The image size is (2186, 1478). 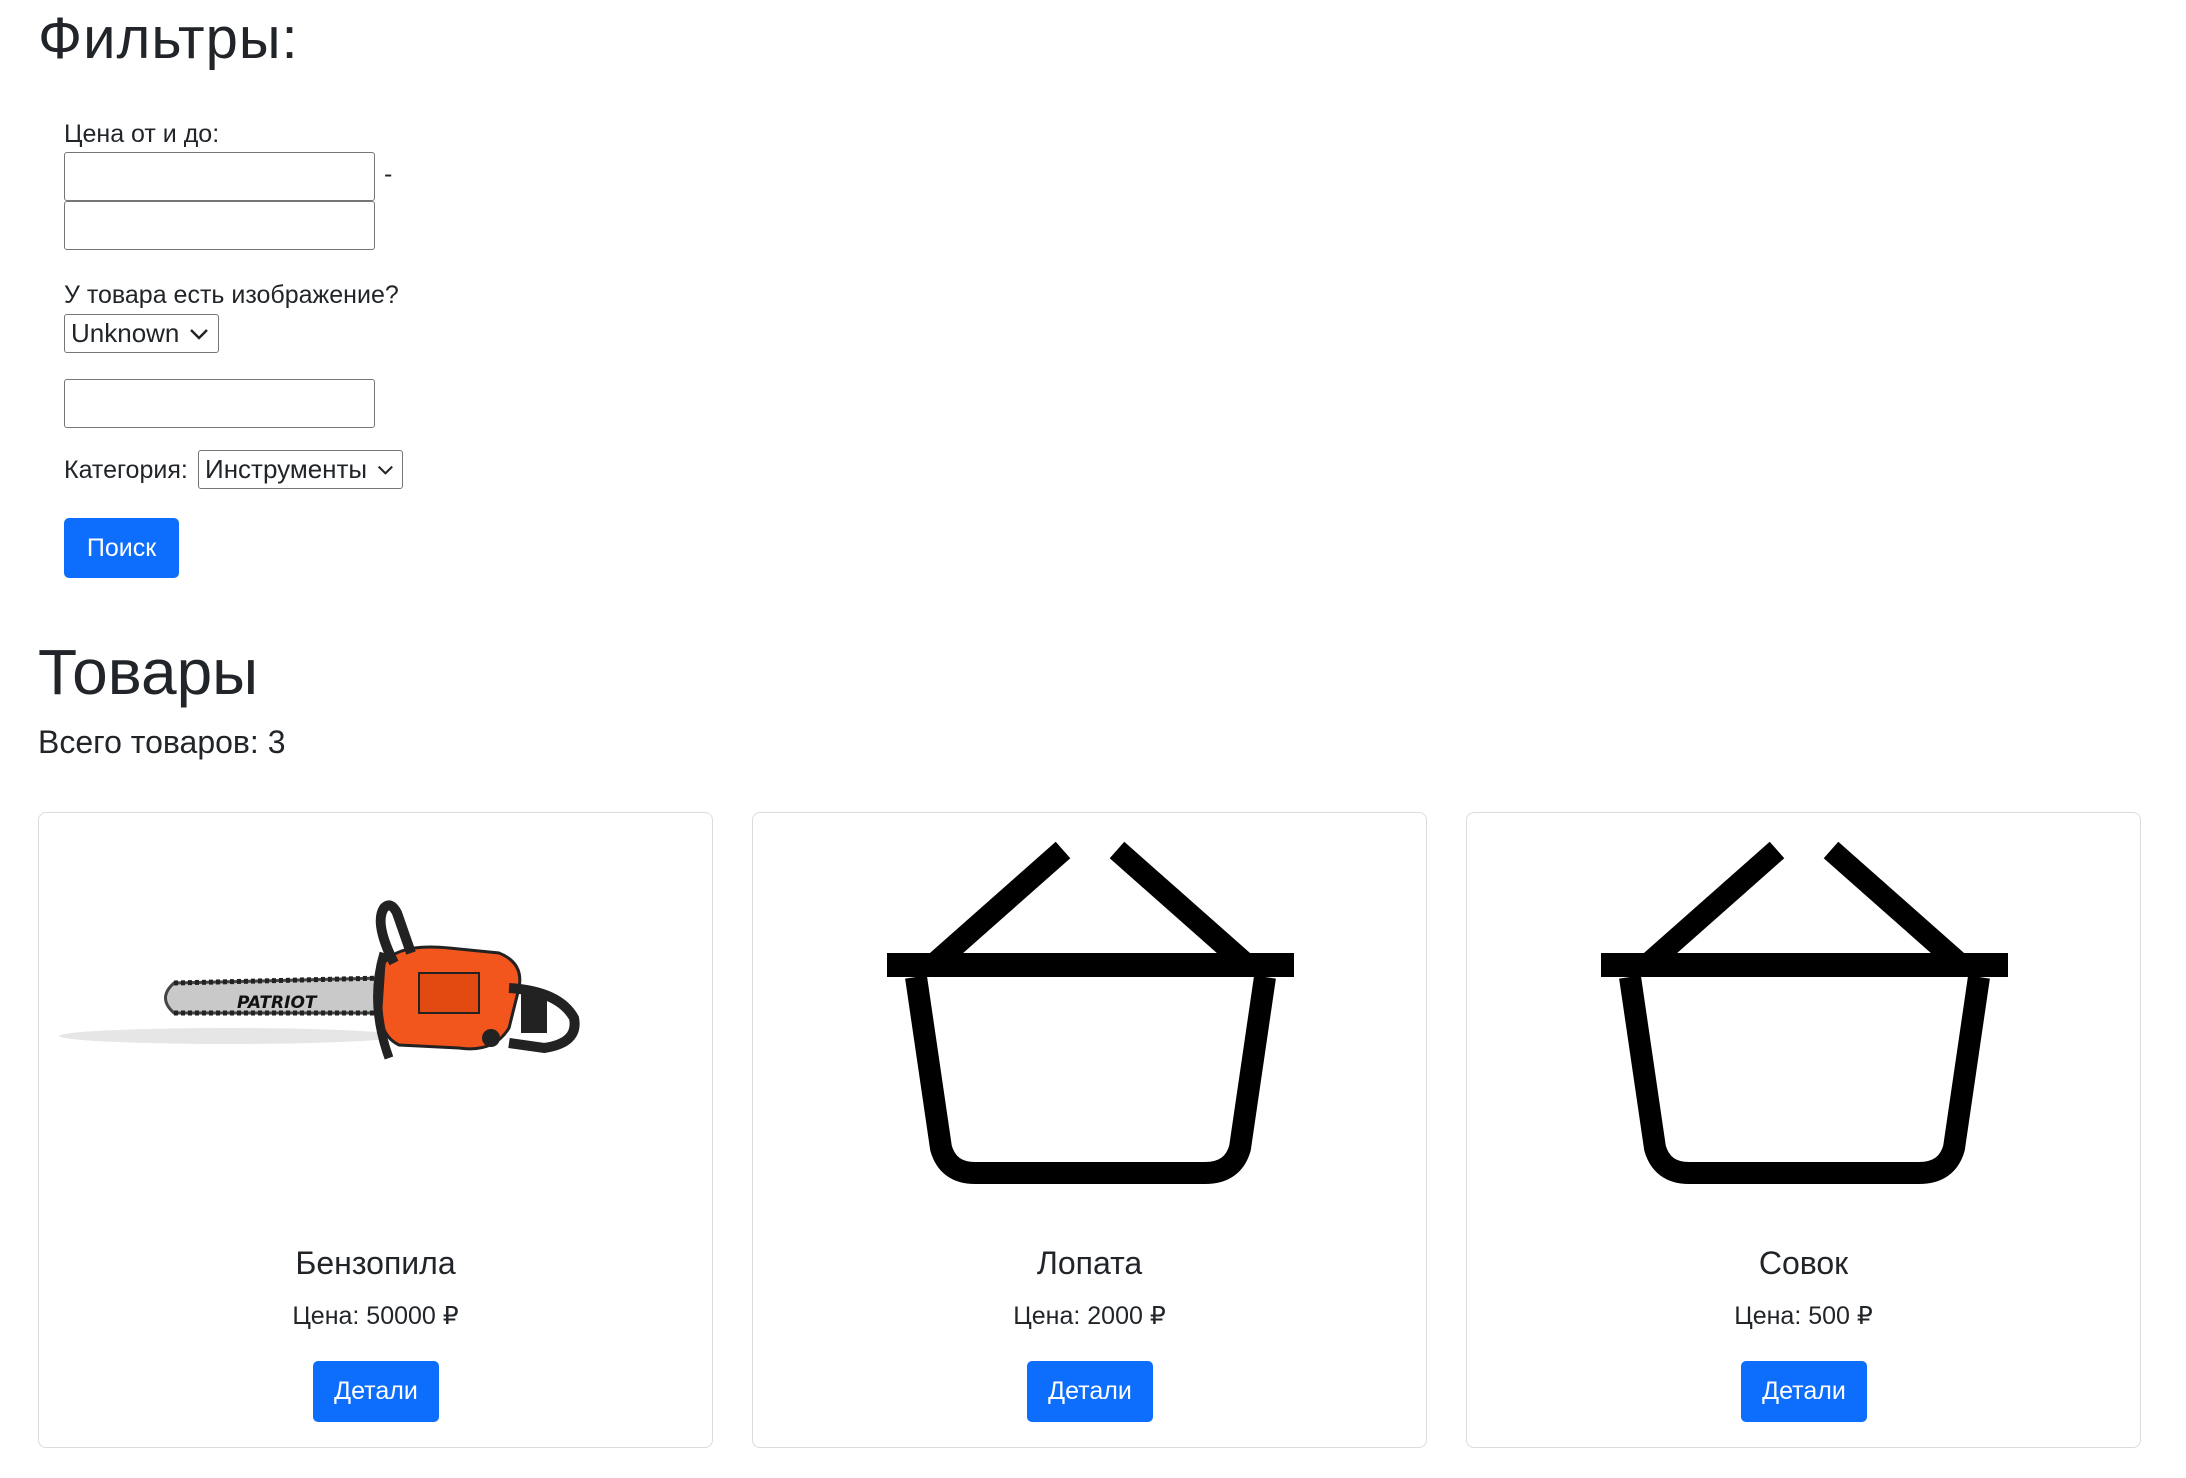 I want to click on price-from-input, so click(x=219, y=176).